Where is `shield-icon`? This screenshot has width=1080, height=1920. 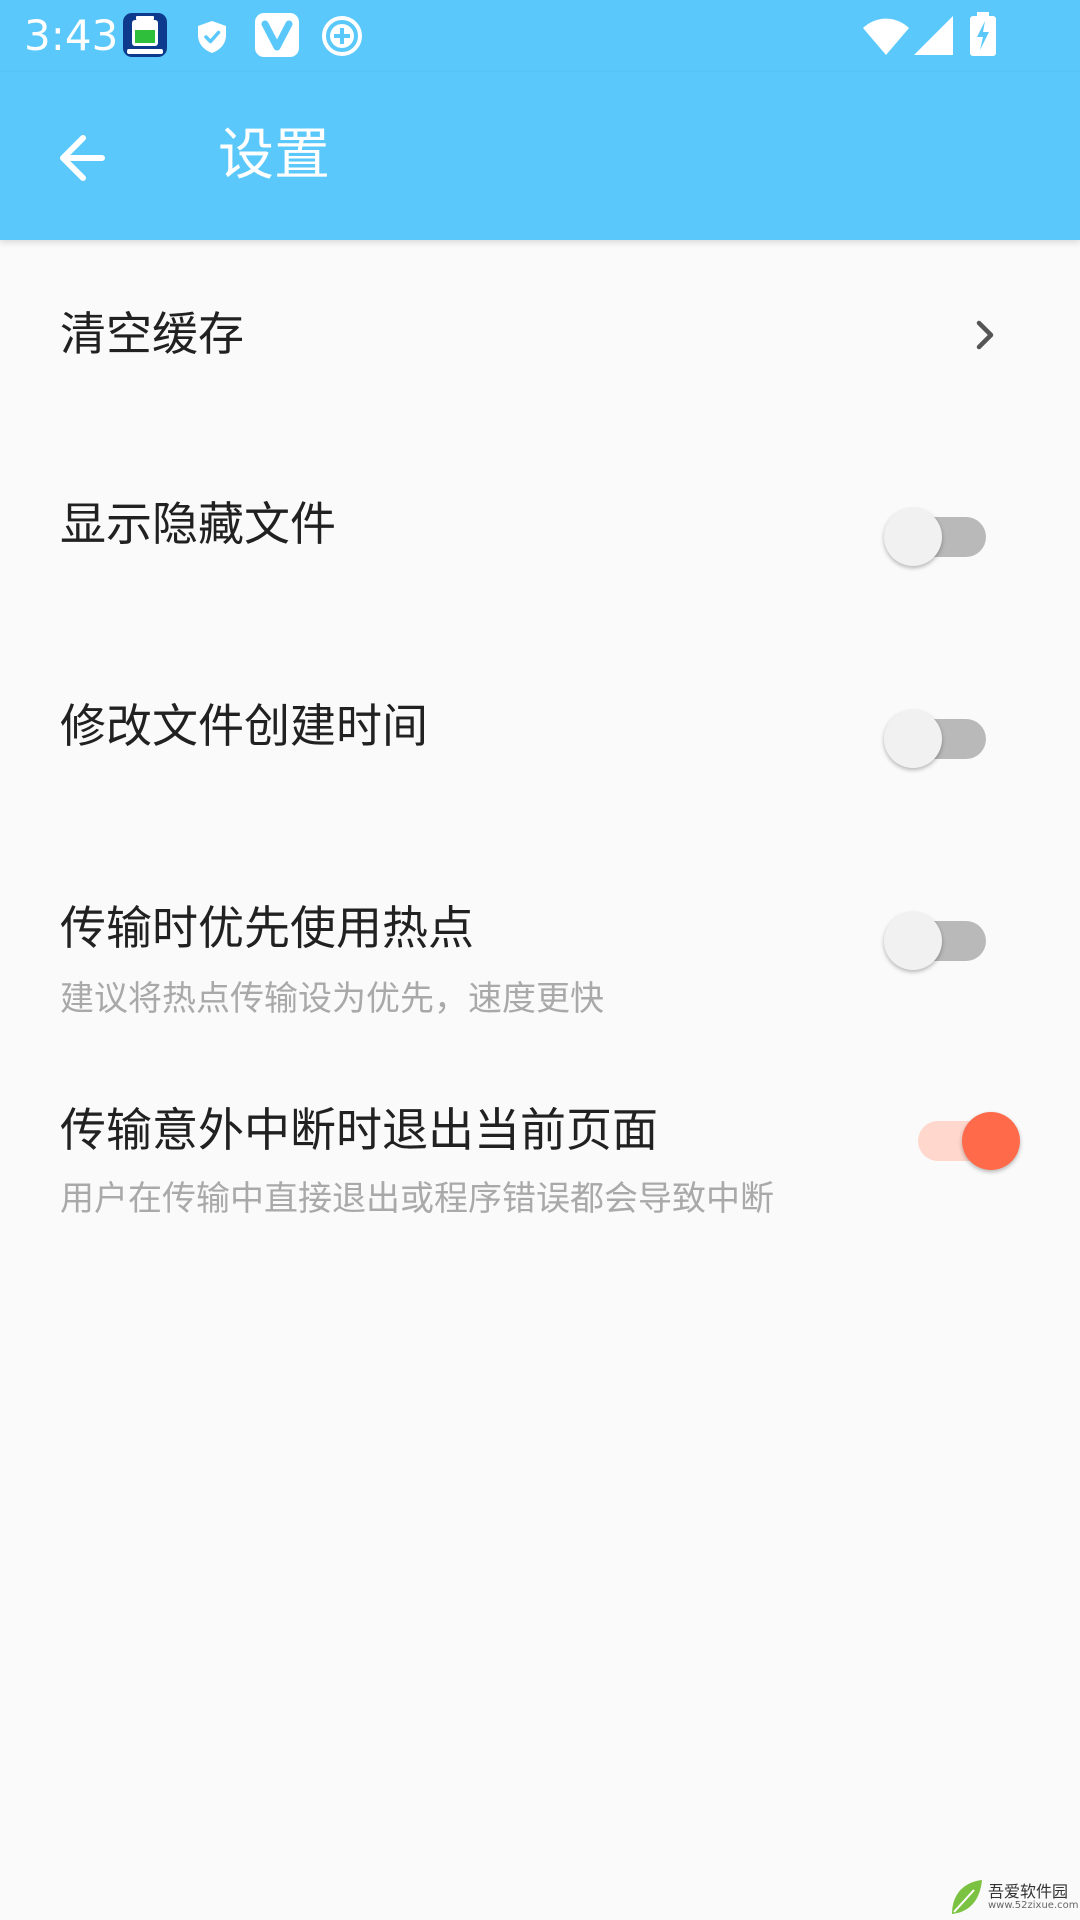 shield-icon is located at coordinates (212, 37).